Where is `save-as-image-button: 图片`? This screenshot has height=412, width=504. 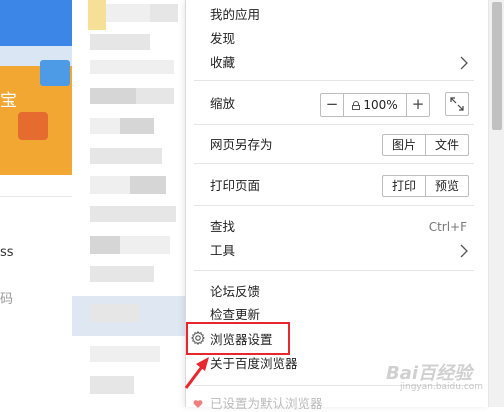
save-as-image-button: 图片 is located at coordinates (404, 145).